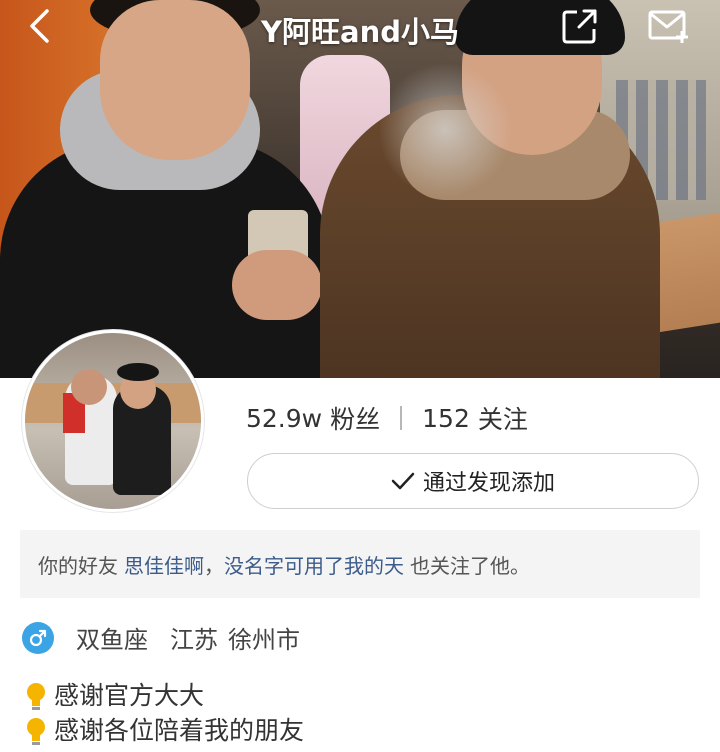 Image resolution: width=720 pixels, height=752 pixels. I want to click on mutual-friends-notice: 你的好友 思佳佳啊 ， 没名字可用了我的天 也关注了他。, so click(360, 564).